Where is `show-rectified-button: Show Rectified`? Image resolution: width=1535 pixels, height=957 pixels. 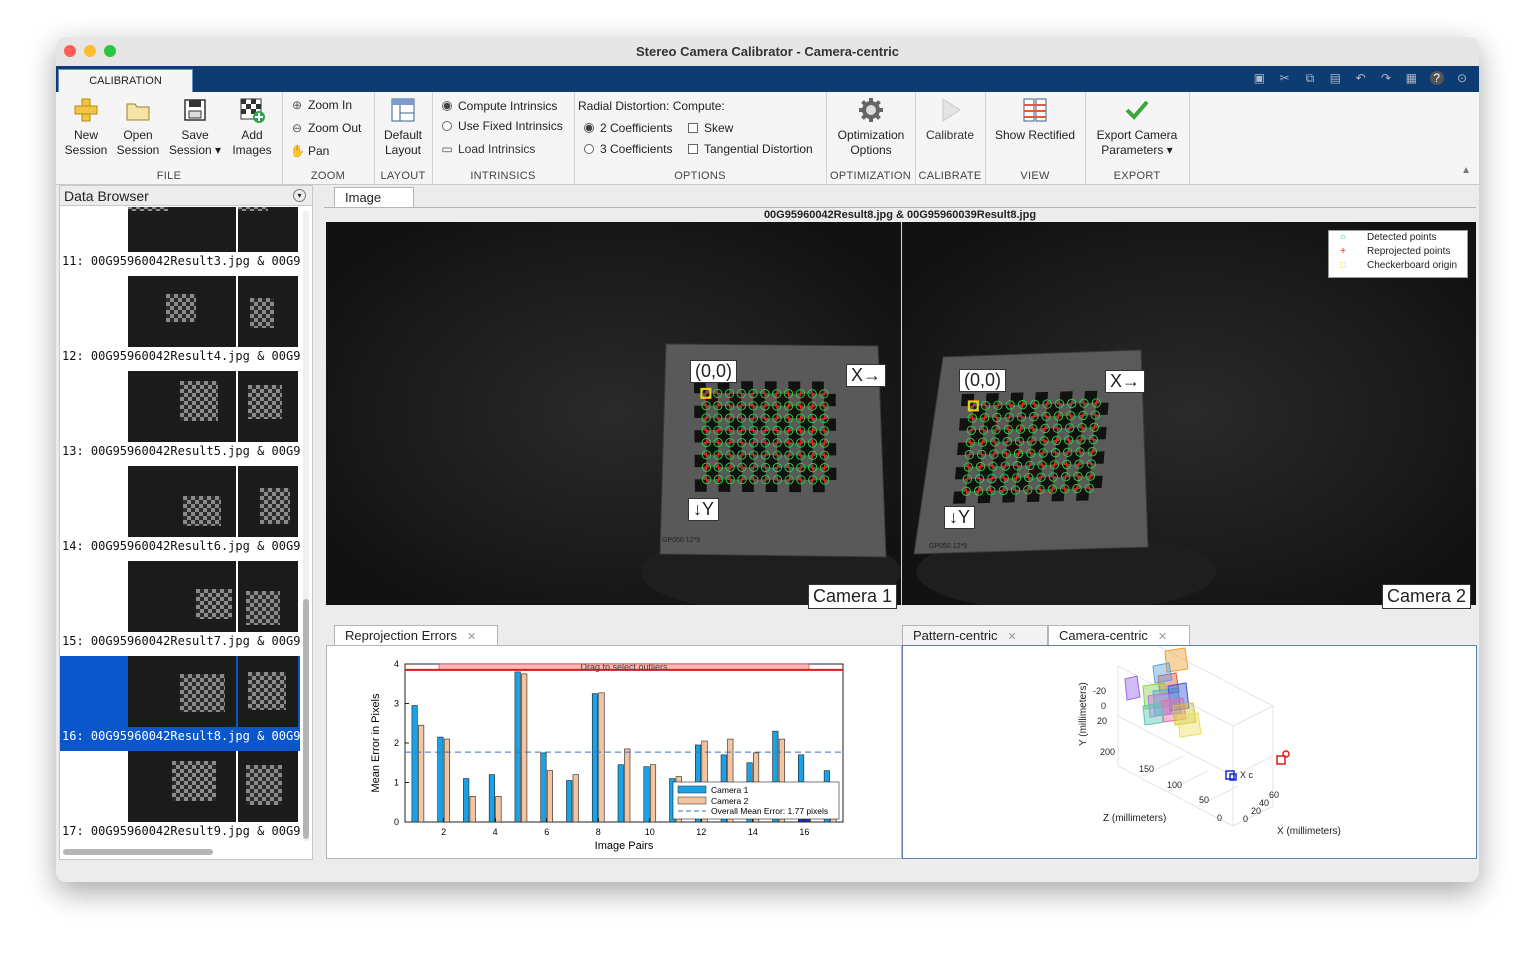 show-rectified-button: Show Rectified is located at coordinates (1035, 119).